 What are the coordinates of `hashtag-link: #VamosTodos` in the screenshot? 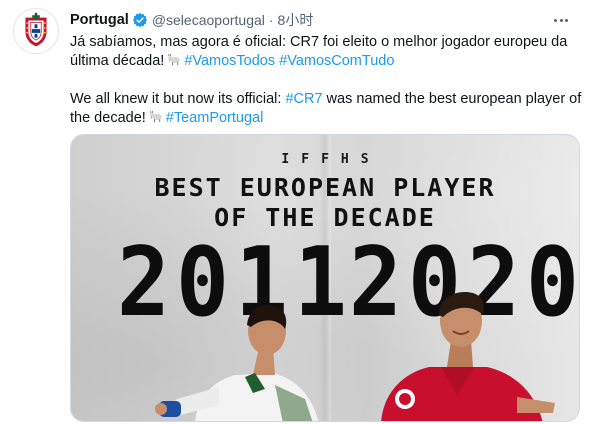 It's located at (229, 61).